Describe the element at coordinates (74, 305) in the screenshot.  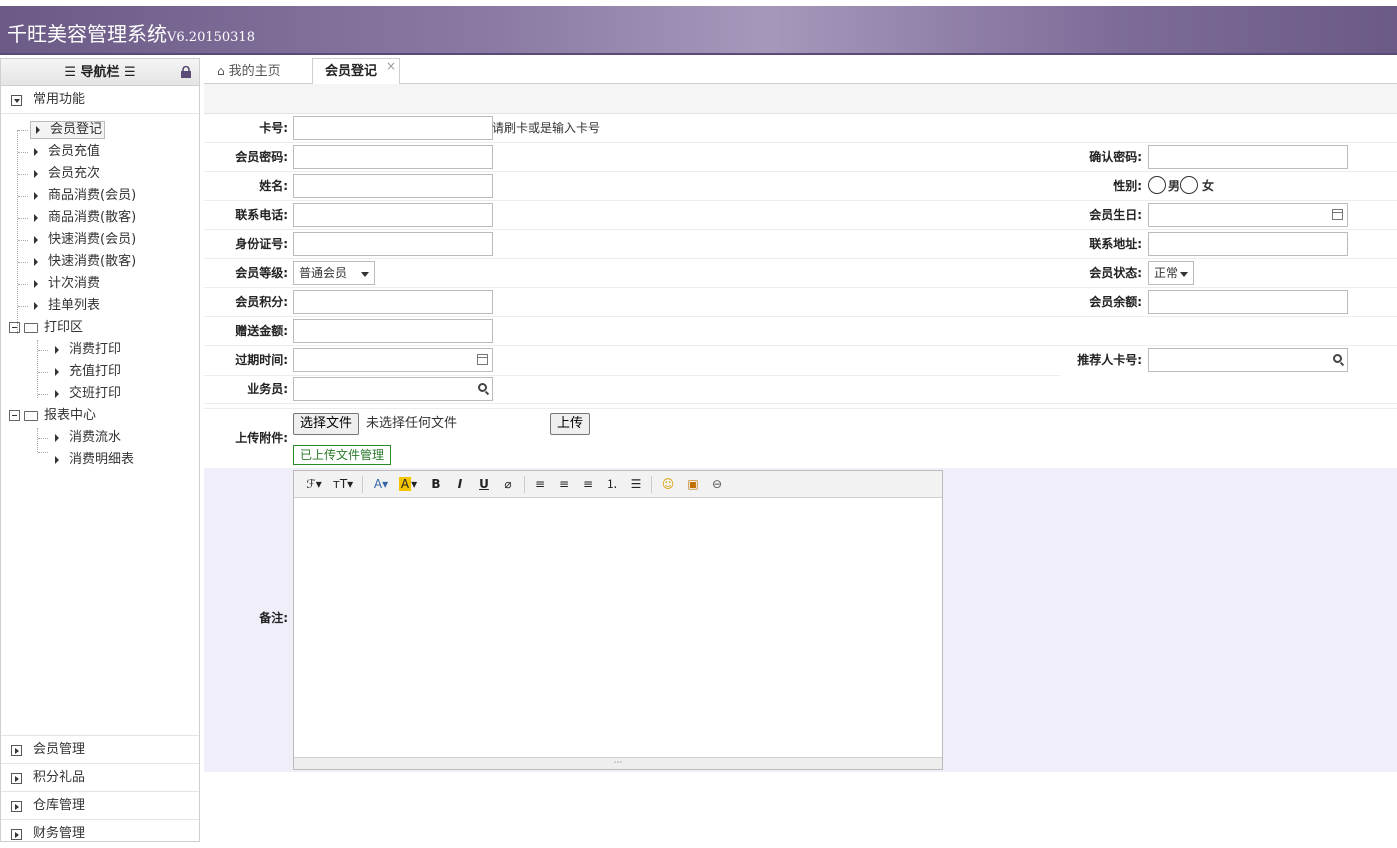
I see `nav-item-label: 挂单列表` at that location.